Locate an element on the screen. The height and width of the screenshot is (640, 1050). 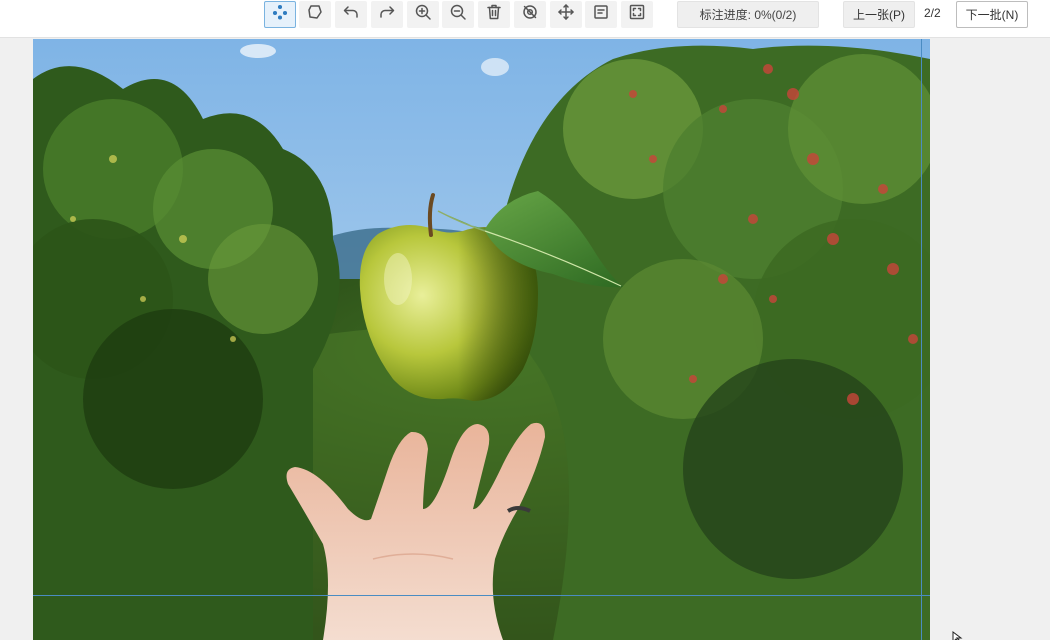
move-button is located at coordinates (566, 14).